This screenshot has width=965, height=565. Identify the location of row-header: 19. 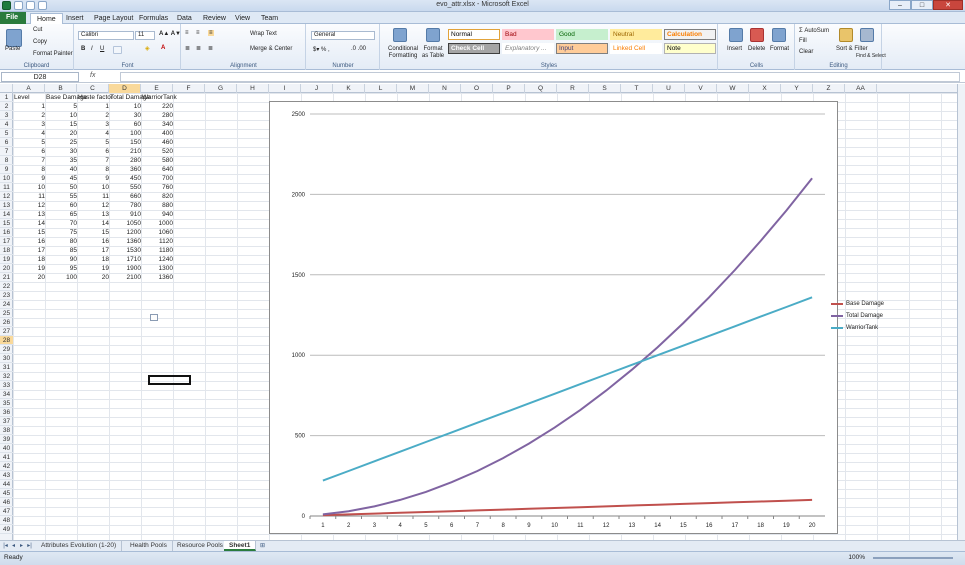
(6, 259).